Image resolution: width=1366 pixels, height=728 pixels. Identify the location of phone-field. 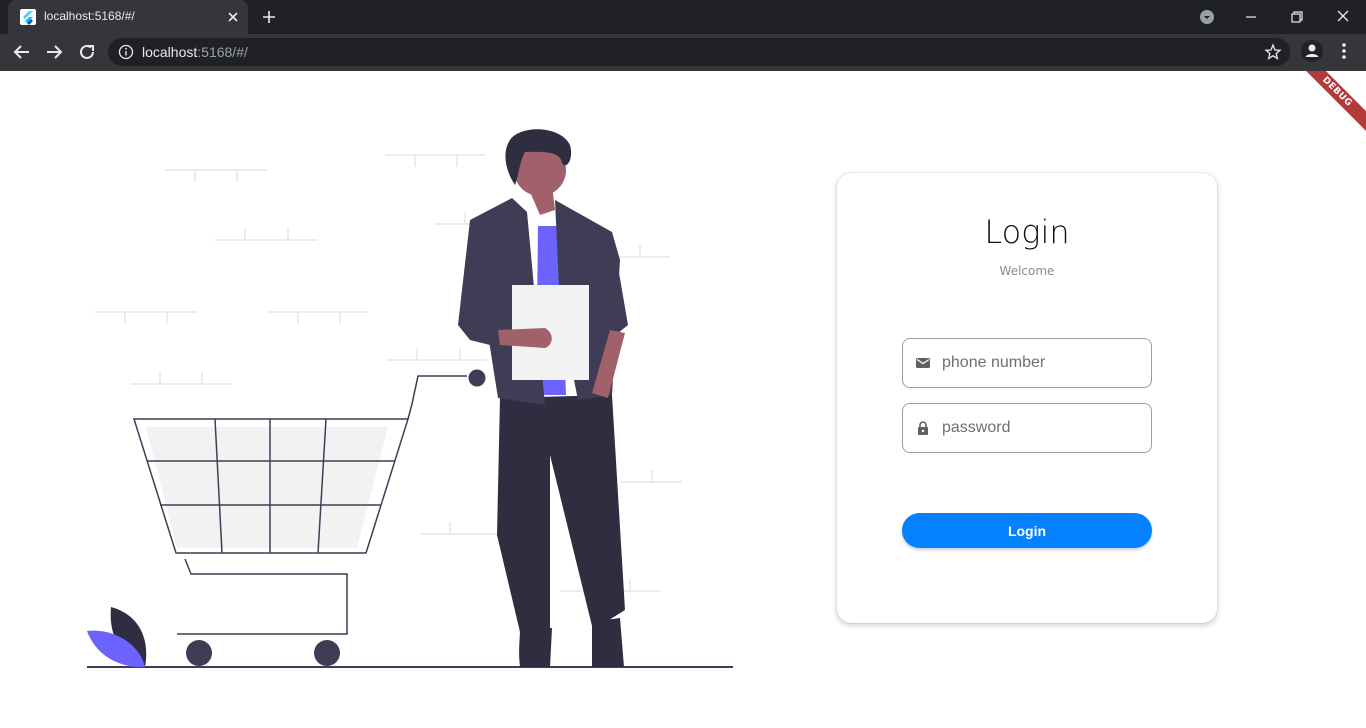
(1027, 363).